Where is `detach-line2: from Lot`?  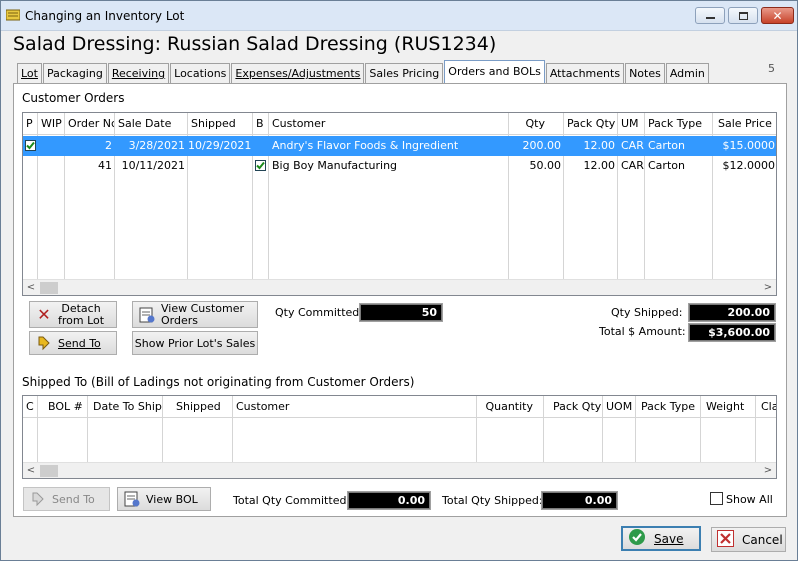 detach-line2: from Lot is located at coordinates (81, 320).